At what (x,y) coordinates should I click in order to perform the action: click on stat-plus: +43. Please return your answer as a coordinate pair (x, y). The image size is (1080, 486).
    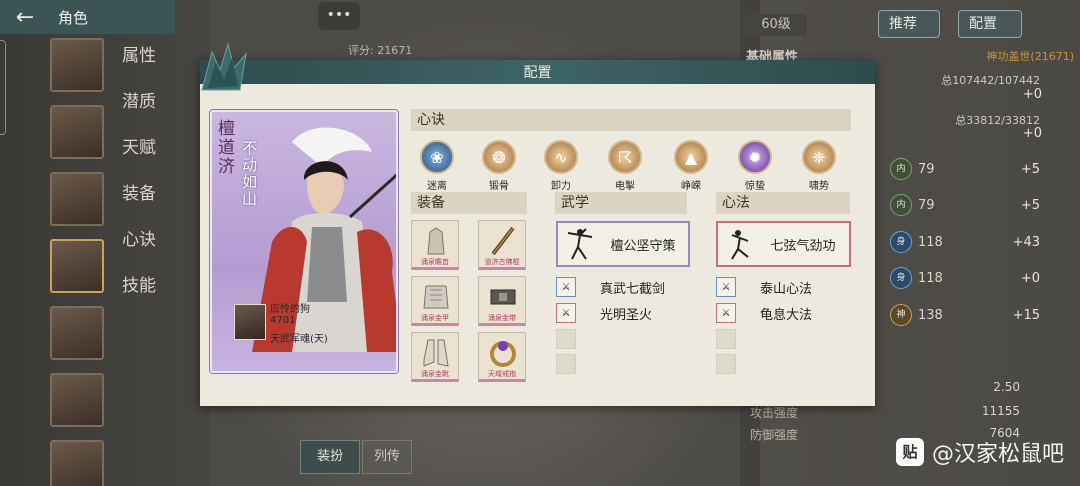
    Looking at the image, I should click on (1026, 242).